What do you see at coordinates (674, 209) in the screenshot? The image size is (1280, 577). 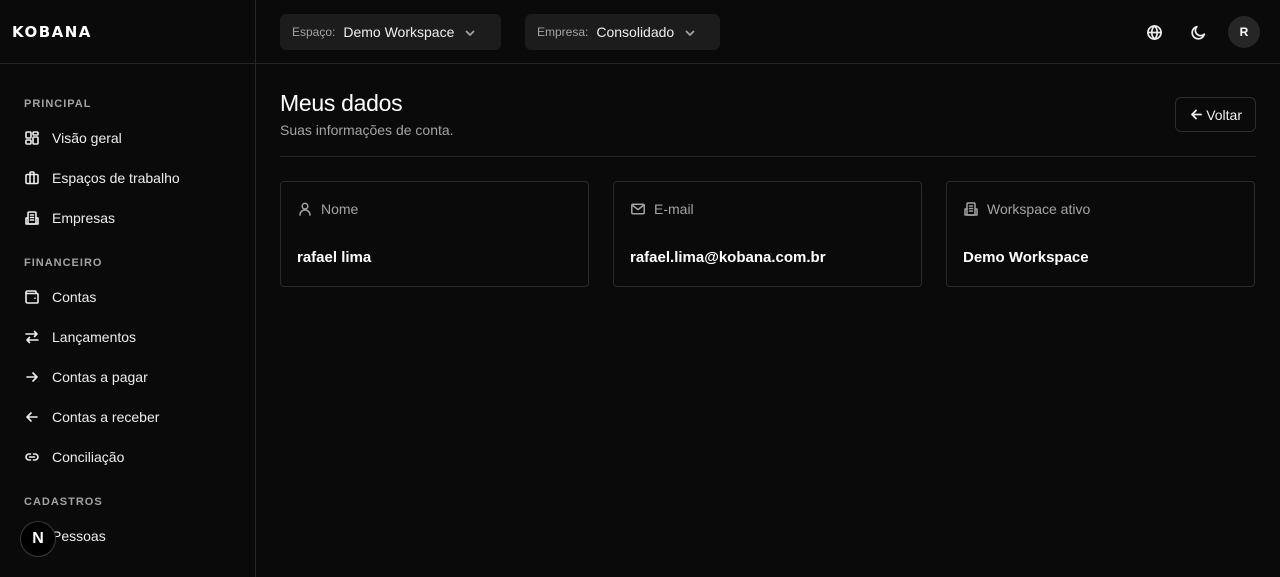 I see `card-label: E-mail` at bounding box center [674, 209].